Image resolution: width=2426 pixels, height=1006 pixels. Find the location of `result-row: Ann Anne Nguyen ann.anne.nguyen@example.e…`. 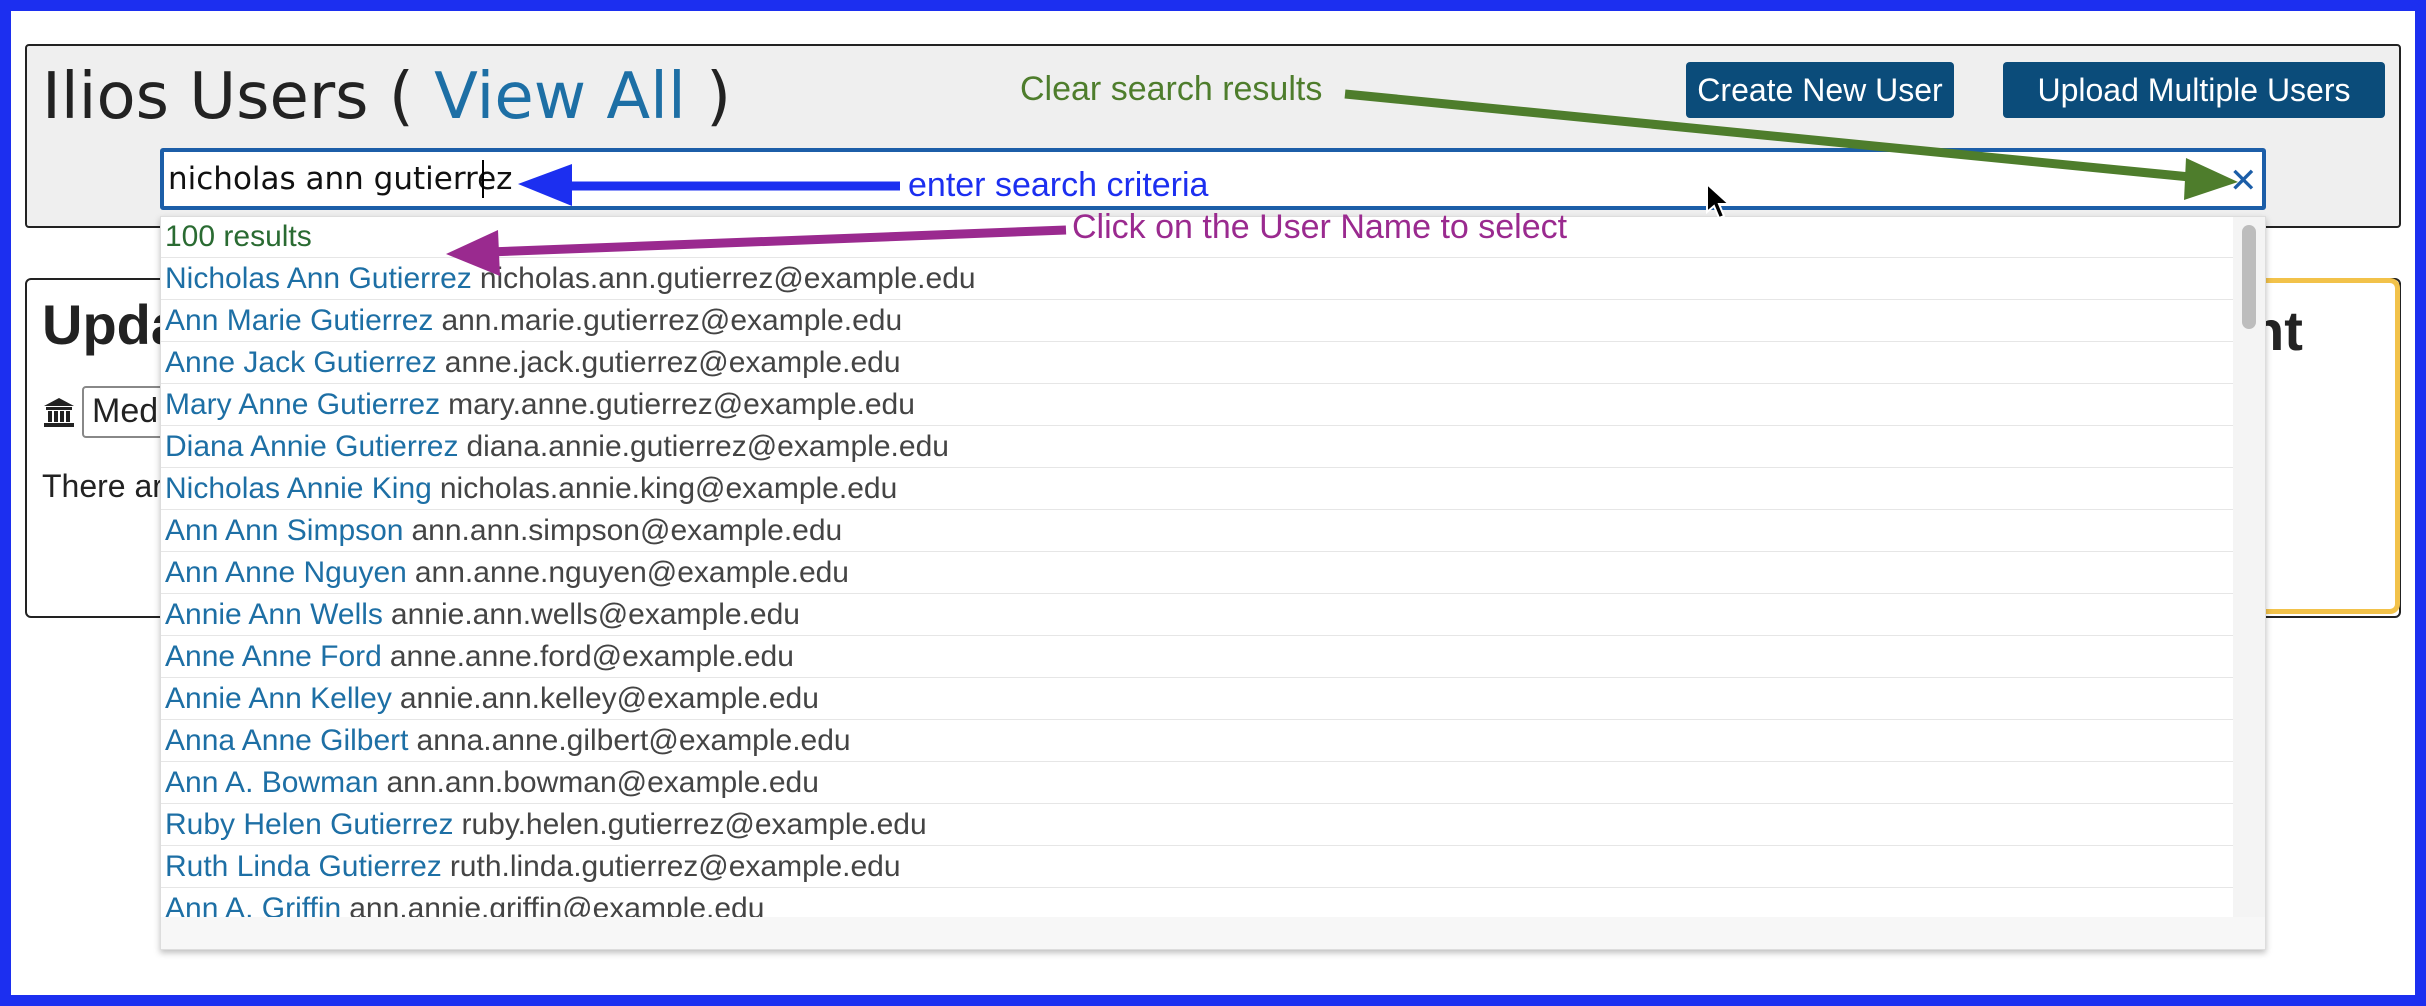

result-row: Ann Anne Nguyen ann.anne.nguyen@example.e… is located at coordinates (1197, 572).